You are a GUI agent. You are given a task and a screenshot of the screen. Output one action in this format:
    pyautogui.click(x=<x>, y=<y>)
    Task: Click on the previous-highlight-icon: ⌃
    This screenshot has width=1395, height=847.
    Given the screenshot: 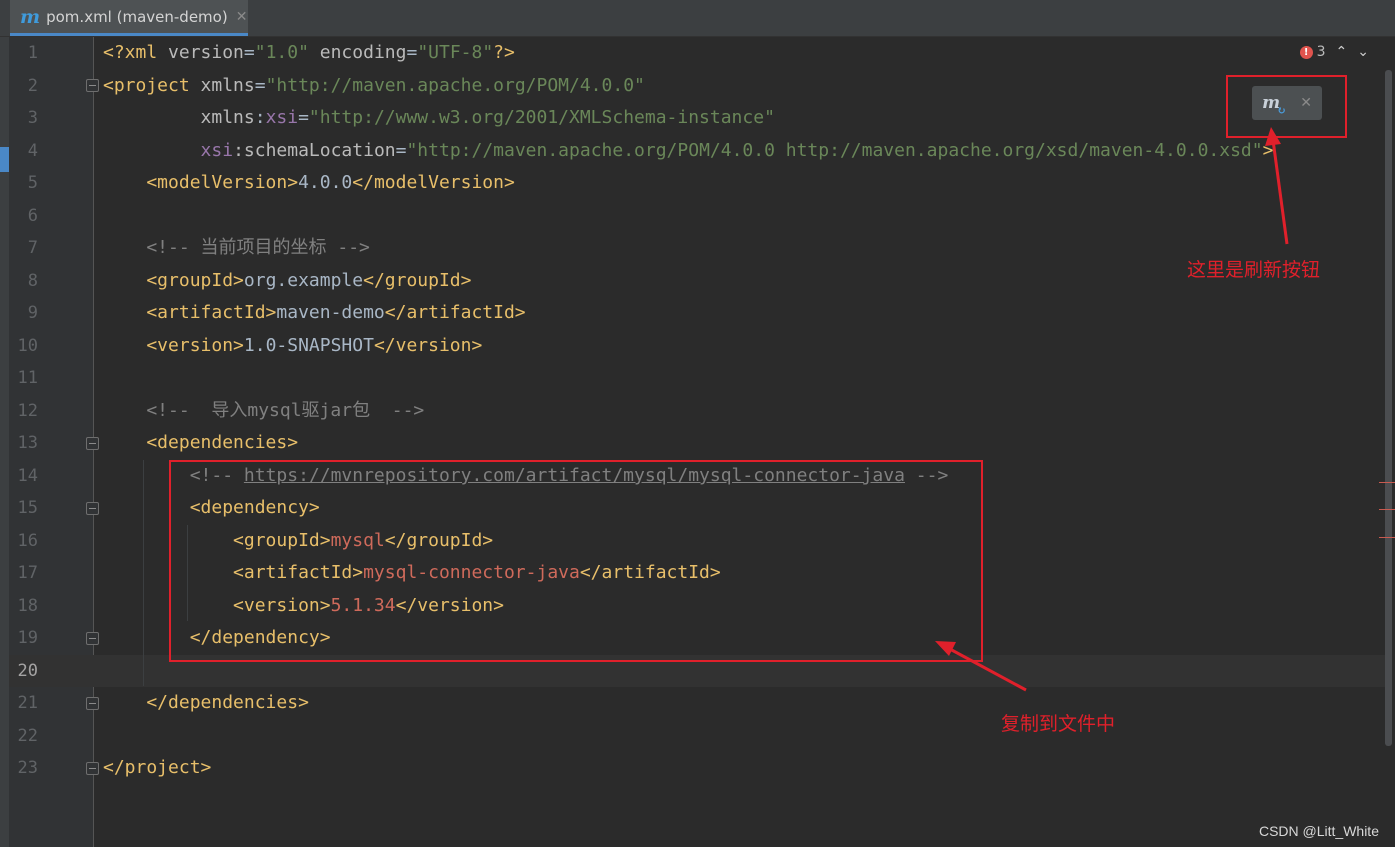 What is the action you would take?
    pyautogui.click(x=1342, y=52)
    